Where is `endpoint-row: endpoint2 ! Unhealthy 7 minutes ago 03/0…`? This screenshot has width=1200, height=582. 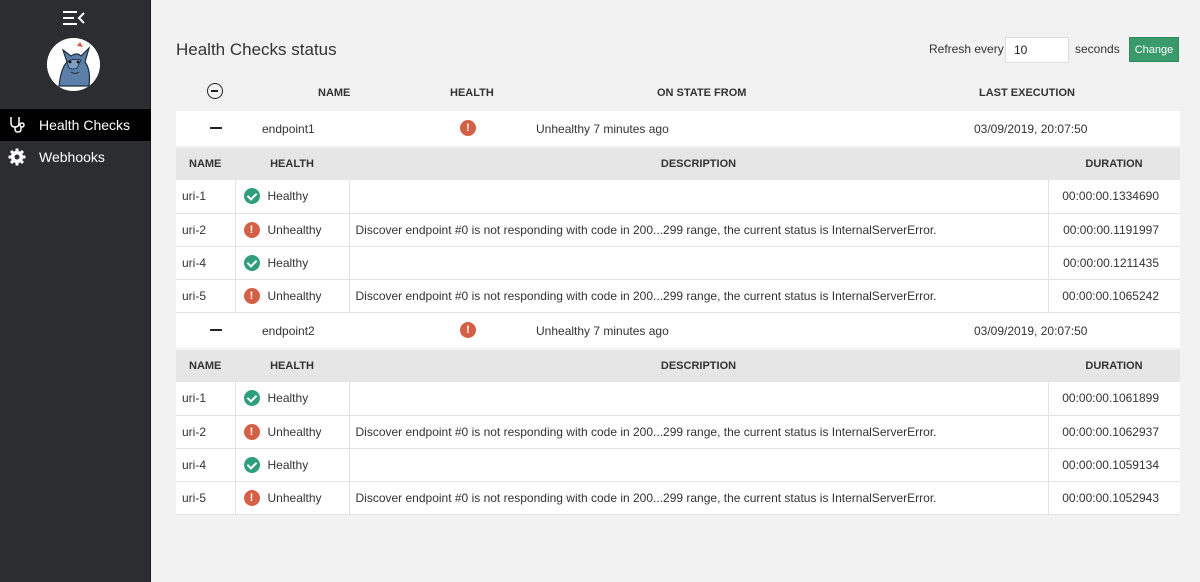
endpoint-row: endpoint2 ! Unhealthy 7 minutes ago 03/0… is located at coordinates (678, 330).